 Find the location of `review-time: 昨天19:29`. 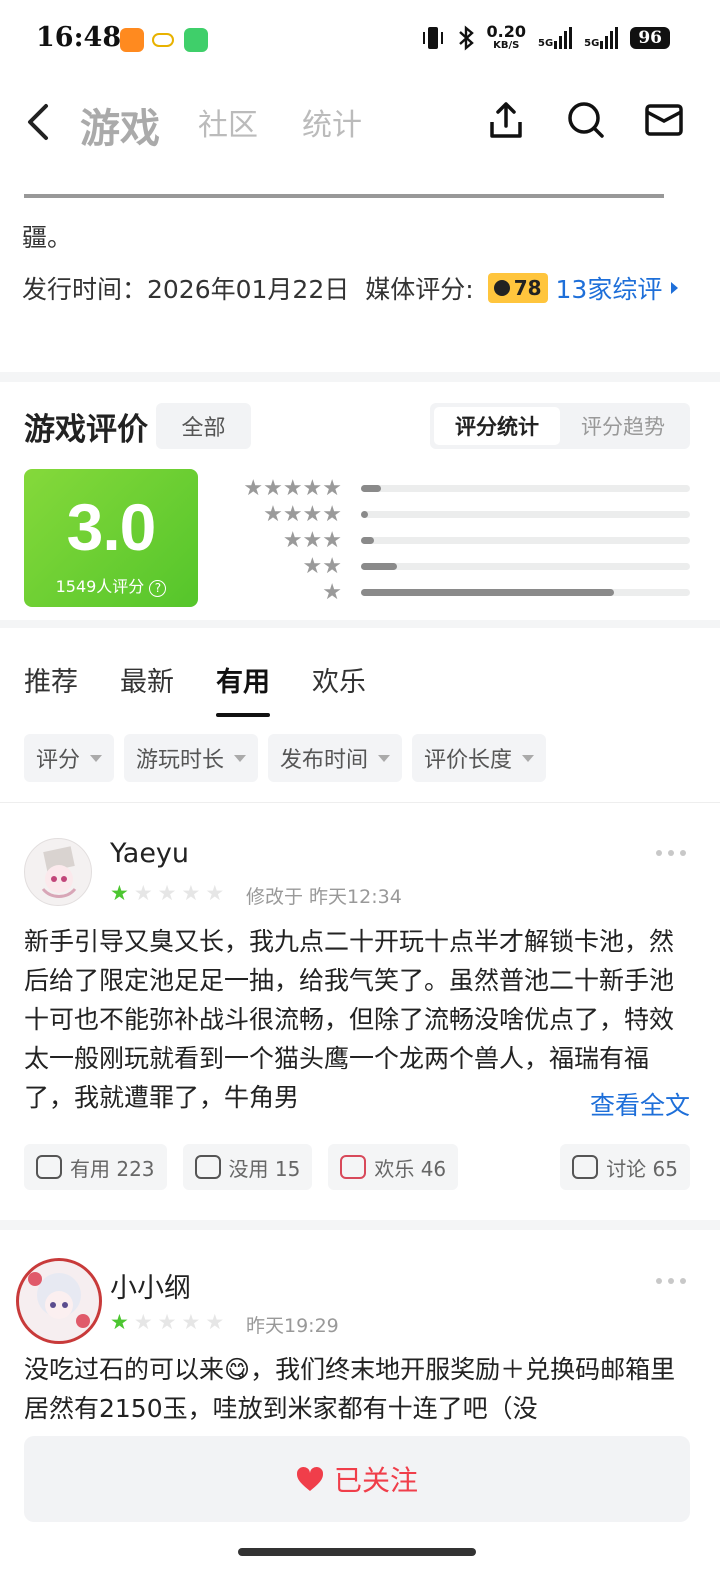

review-time: 昨天19:29 is located at coordinates (292, 1326).